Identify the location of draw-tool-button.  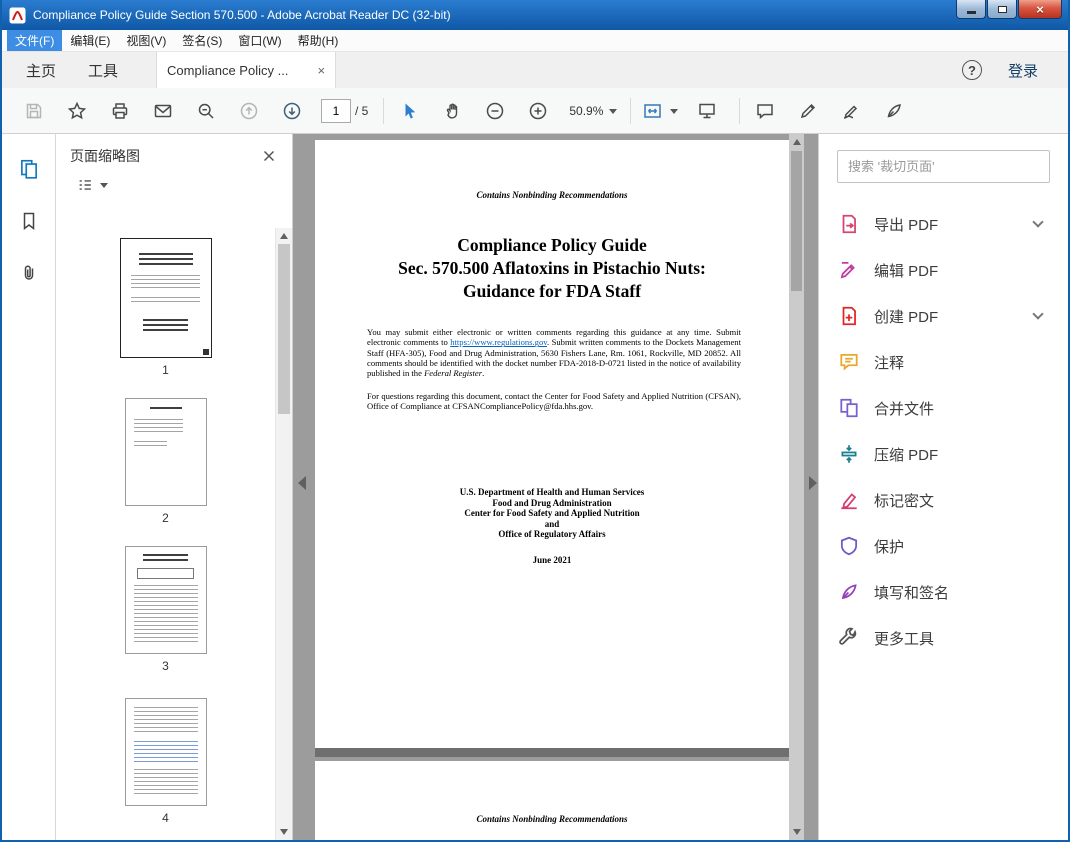
(808, 111).